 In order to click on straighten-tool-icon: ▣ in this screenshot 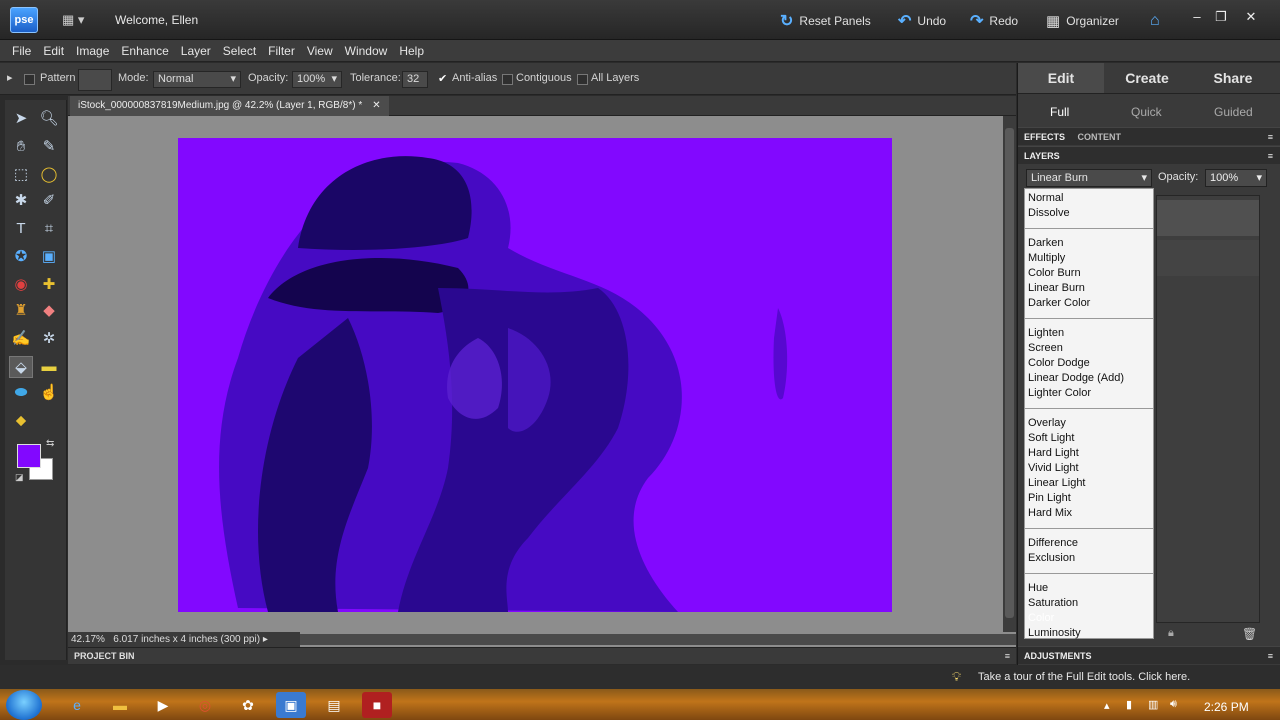, I will do `click(49, 257)`.